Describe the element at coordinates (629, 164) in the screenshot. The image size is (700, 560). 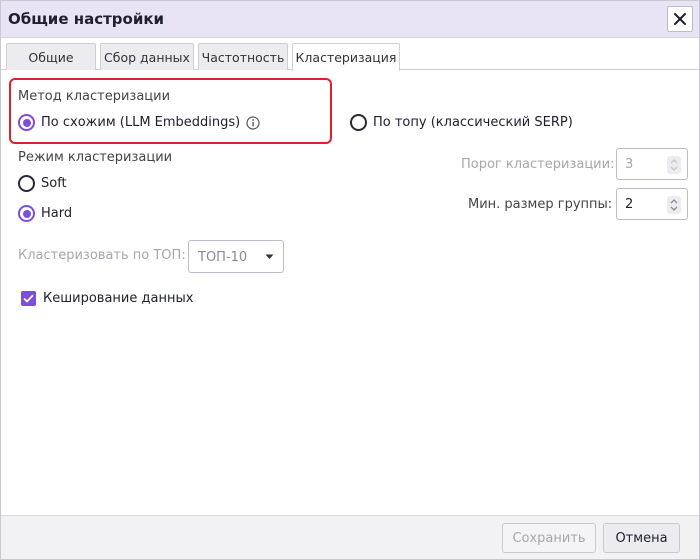
I see `threshold-value: 3` at that location.